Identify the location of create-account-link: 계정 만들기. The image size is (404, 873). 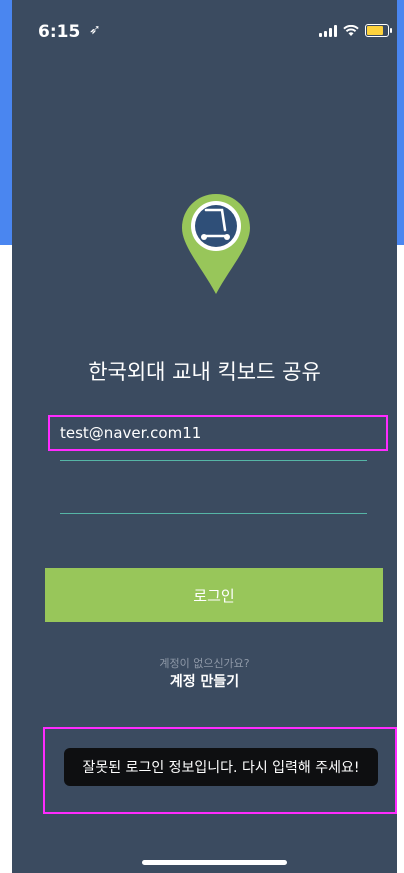
(204, 681).